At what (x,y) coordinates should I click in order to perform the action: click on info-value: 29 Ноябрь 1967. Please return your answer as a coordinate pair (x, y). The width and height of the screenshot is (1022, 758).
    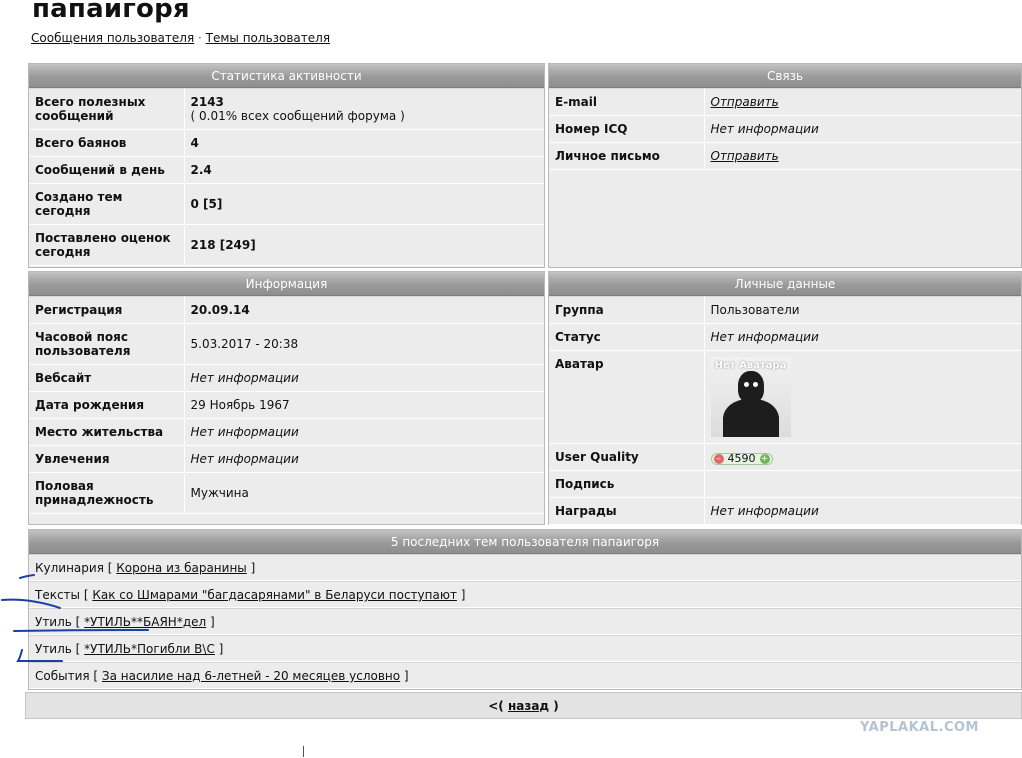
    Looking at the image, I should click on (364, 405).